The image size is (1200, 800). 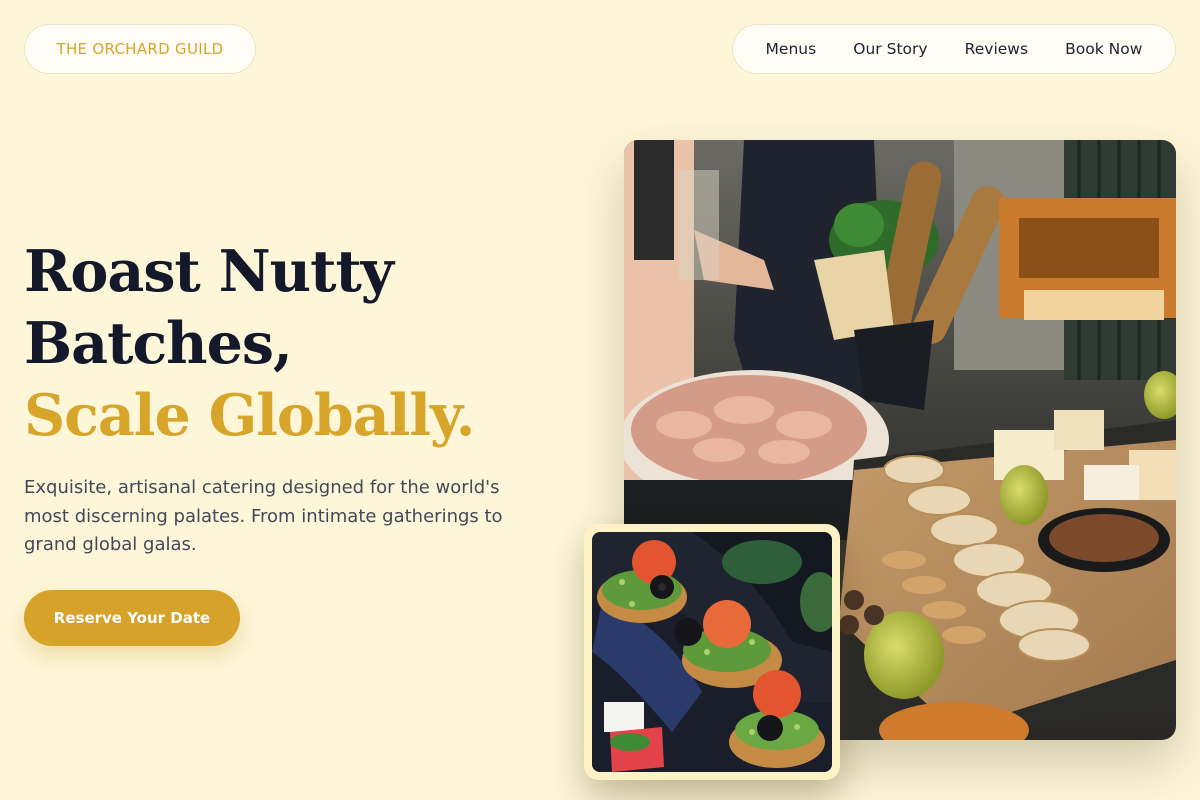 What do you see at coordinates (954, 49) in the screenshot?
I see `main-nav: Menus Our Story Reviews Book Now` at bounding box center [954, 49].